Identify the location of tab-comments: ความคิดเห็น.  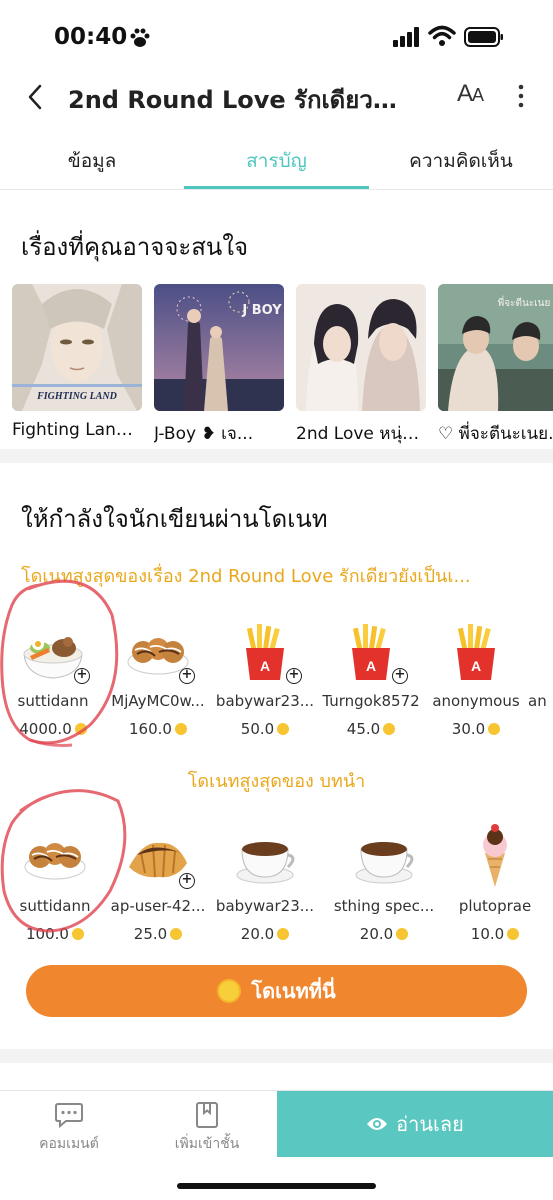
(461, 161).